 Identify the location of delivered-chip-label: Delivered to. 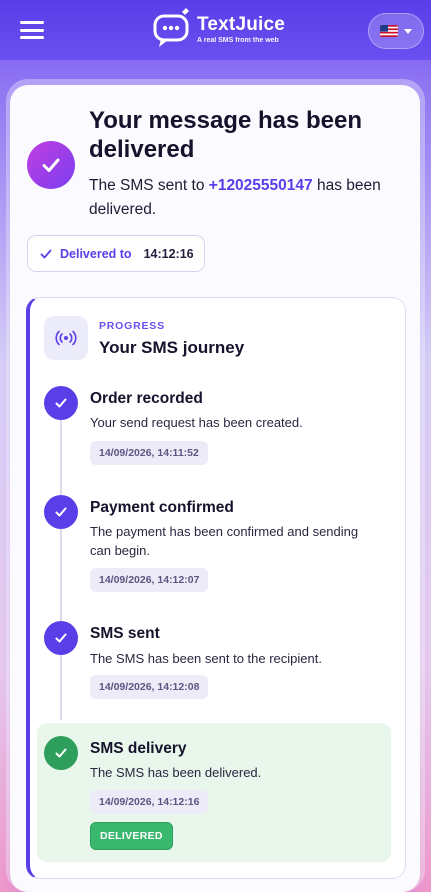
(96, 253).